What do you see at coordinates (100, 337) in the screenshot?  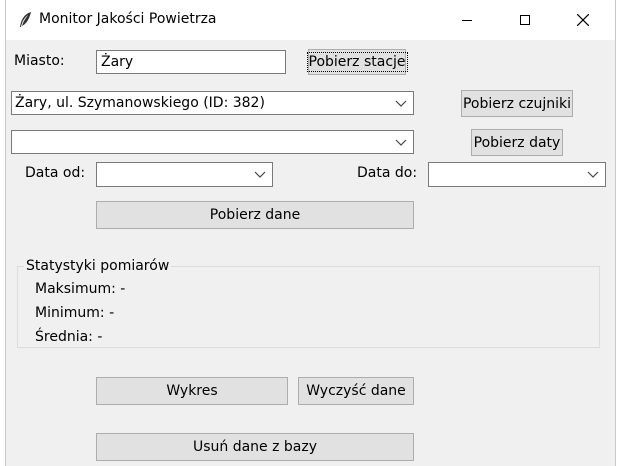 I see `stat-avg-value: -` at bounding box center [100, 337].